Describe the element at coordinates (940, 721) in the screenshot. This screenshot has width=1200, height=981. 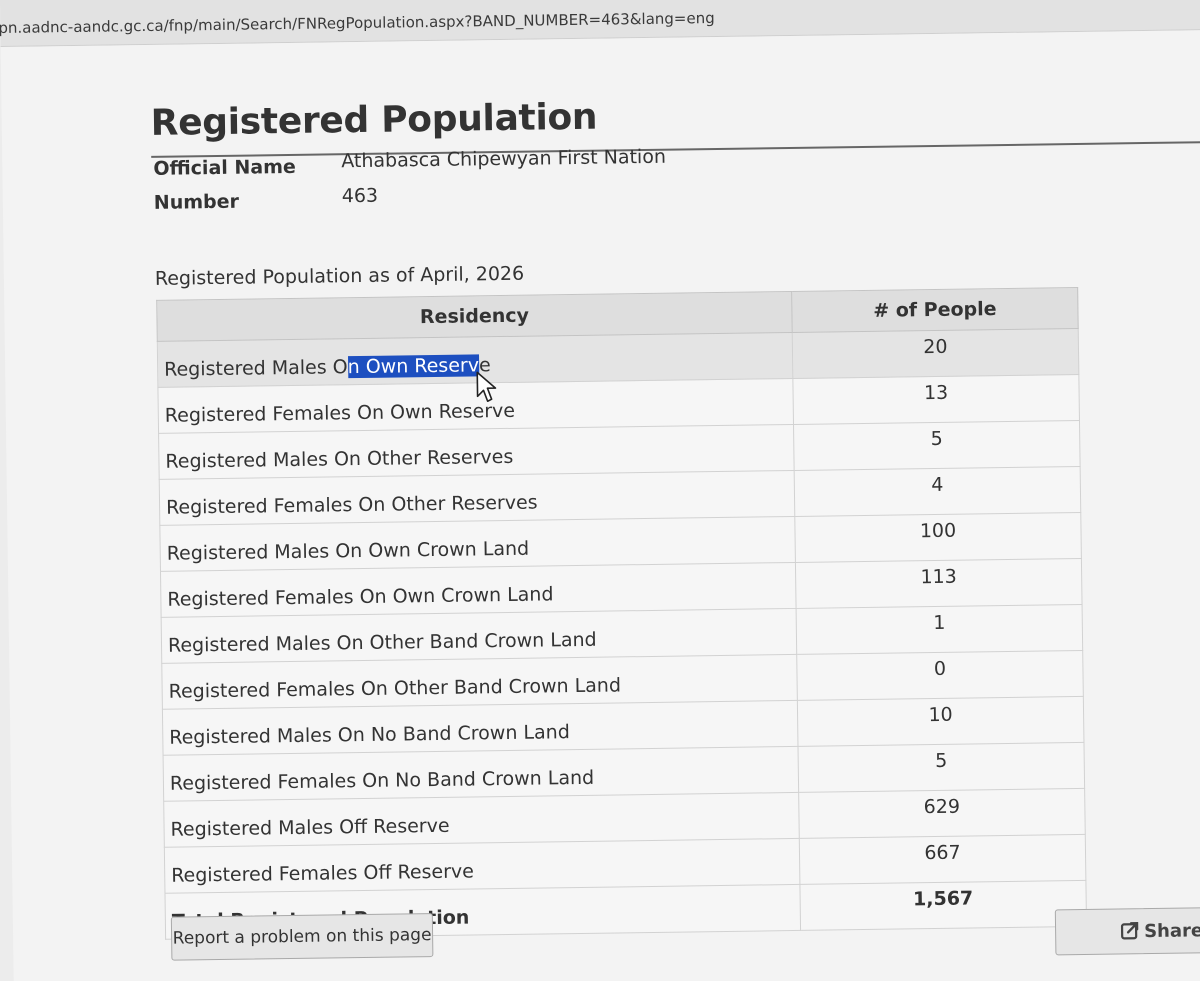
I see `people-cell: 10` at that location.